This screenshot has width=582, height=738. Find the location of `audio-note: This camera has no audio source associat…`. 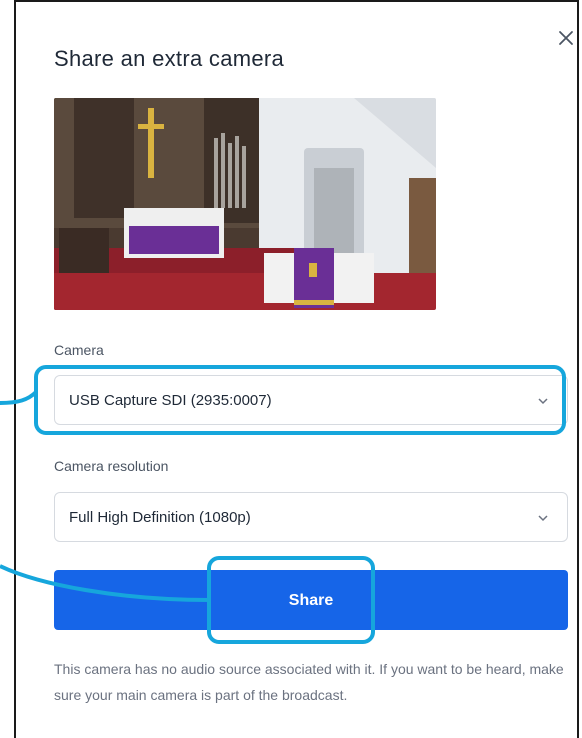

audio-note: This camera has no audio source associat… is located at coordinates (309, 682).